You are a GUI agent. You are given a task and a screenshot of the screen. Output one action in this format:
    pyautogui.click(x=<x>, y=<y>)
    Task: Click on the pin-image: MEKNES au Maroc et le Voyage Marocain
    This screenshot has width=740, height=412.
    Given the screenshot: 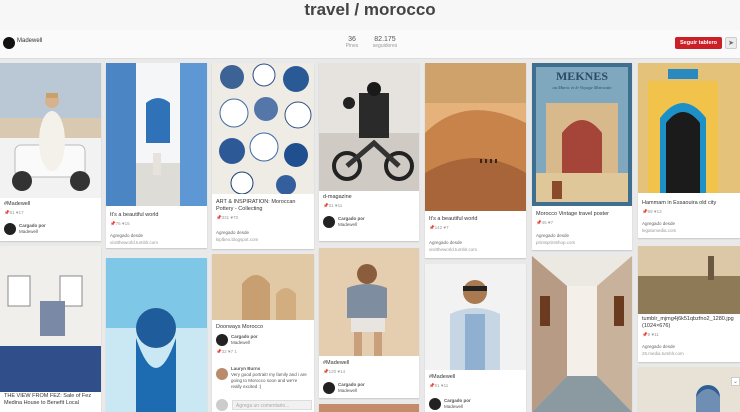 What is the action you would take?
    pyautogui.click(x=582, y=134)
    